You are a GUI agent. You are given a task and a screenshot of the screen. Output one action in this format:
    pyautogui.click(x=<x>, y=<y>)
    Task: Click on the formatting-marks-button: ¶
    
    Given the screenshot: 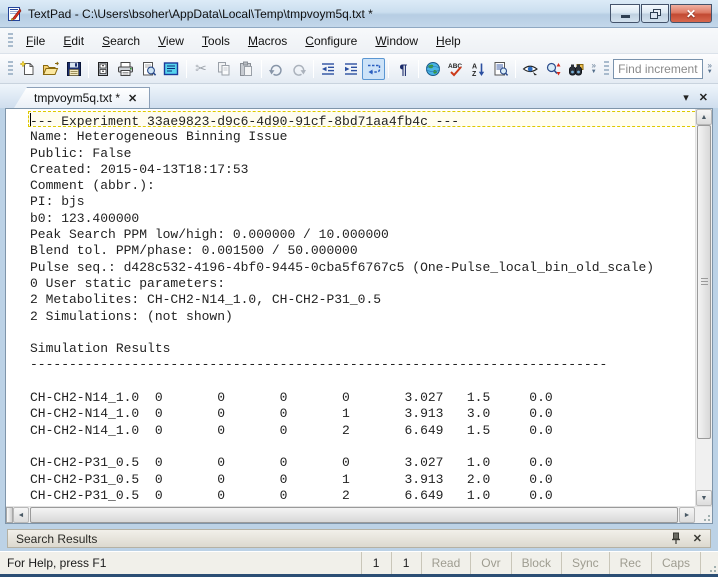 What is the action you would take?
    pyautogui.click(x=403, y=69)
    